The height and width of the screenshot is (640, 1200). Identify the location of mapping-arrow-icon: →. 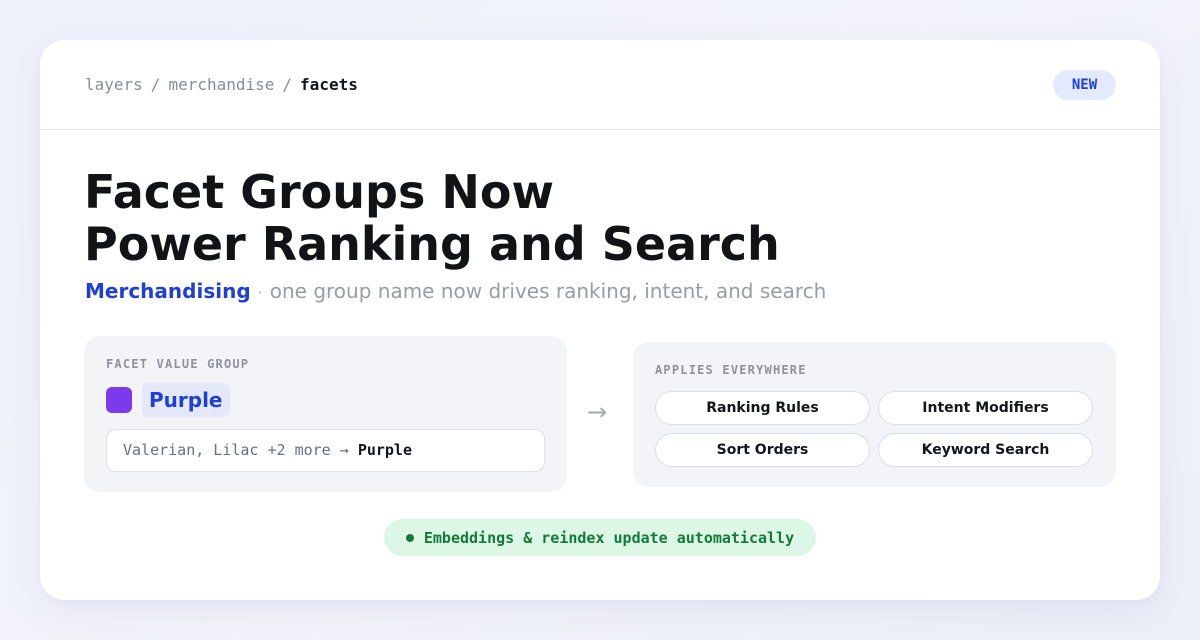
(344, 450).